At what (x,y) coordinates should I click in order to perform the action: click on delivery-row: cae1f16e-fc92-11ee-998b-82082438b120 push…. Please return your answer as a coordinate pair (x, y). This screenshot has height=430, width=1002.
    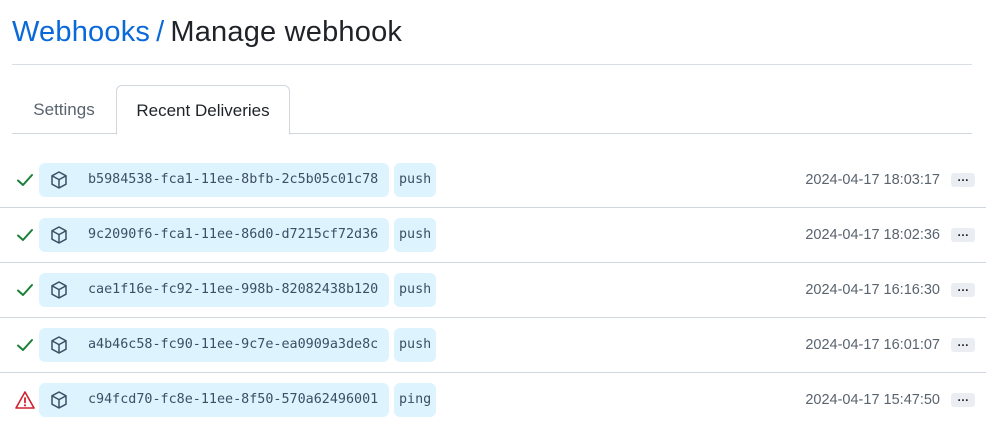
    Looking at the image, I should click on (493, 290).